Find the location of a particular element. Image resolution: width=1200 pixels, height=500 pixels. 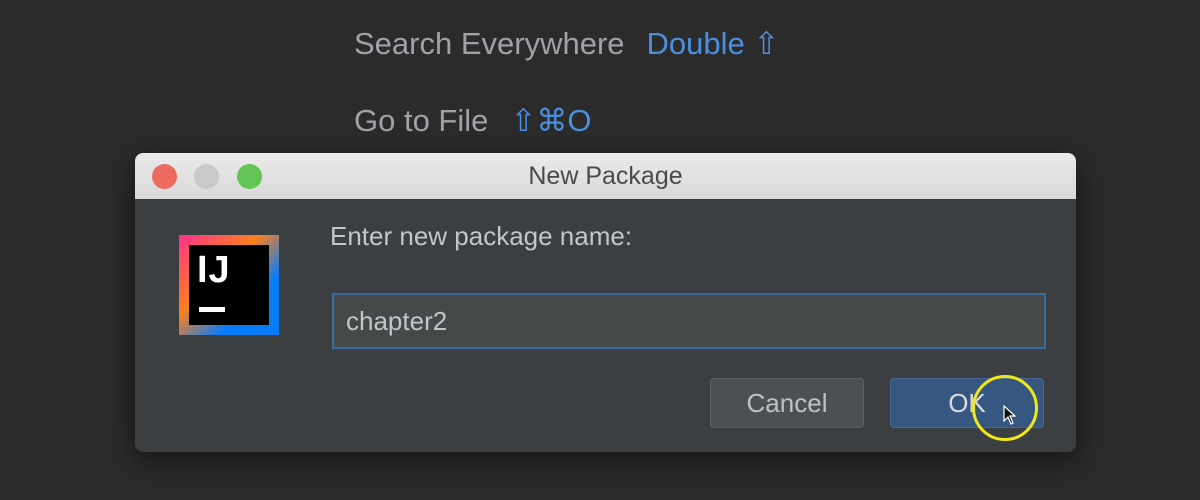

close-window-button is located at coordinates (164, 176).